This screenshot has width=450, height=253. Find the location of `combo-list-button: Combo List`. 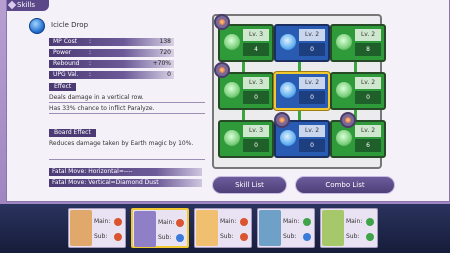

combo-list-button: Combo List is located at coordinates (345, 185).